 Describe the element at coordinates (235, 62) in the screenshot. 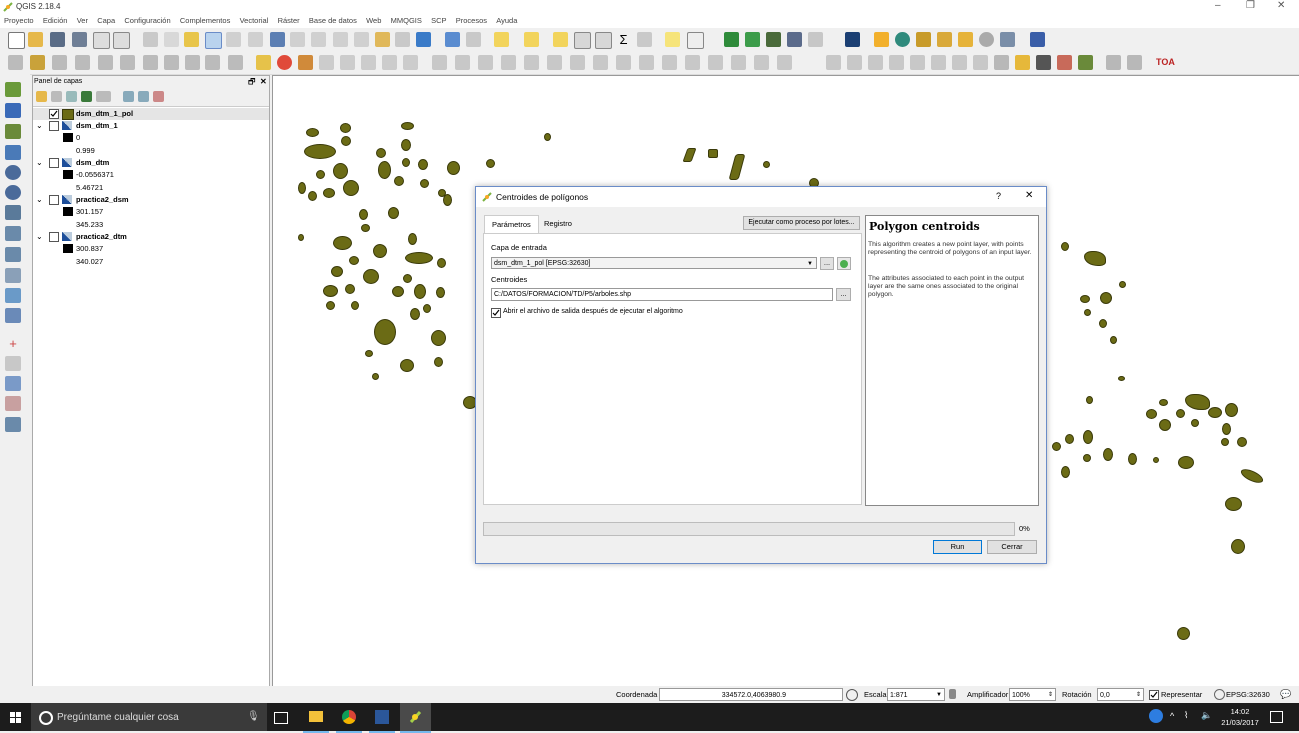

I see `undo-icon` at that location.